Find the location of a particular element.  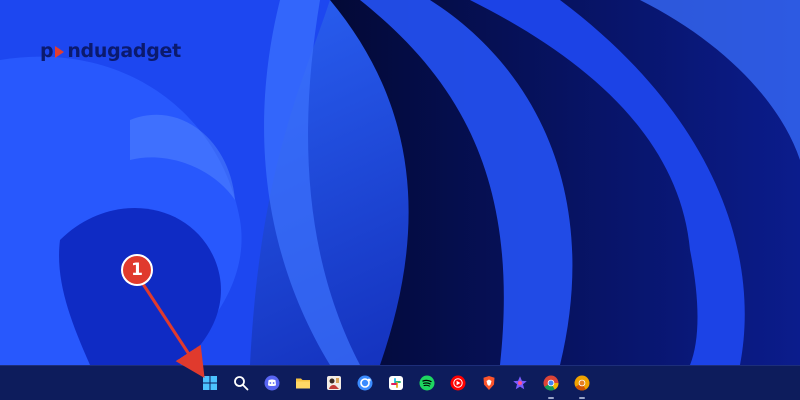

slack-icon is located at coordinates (396, 383).